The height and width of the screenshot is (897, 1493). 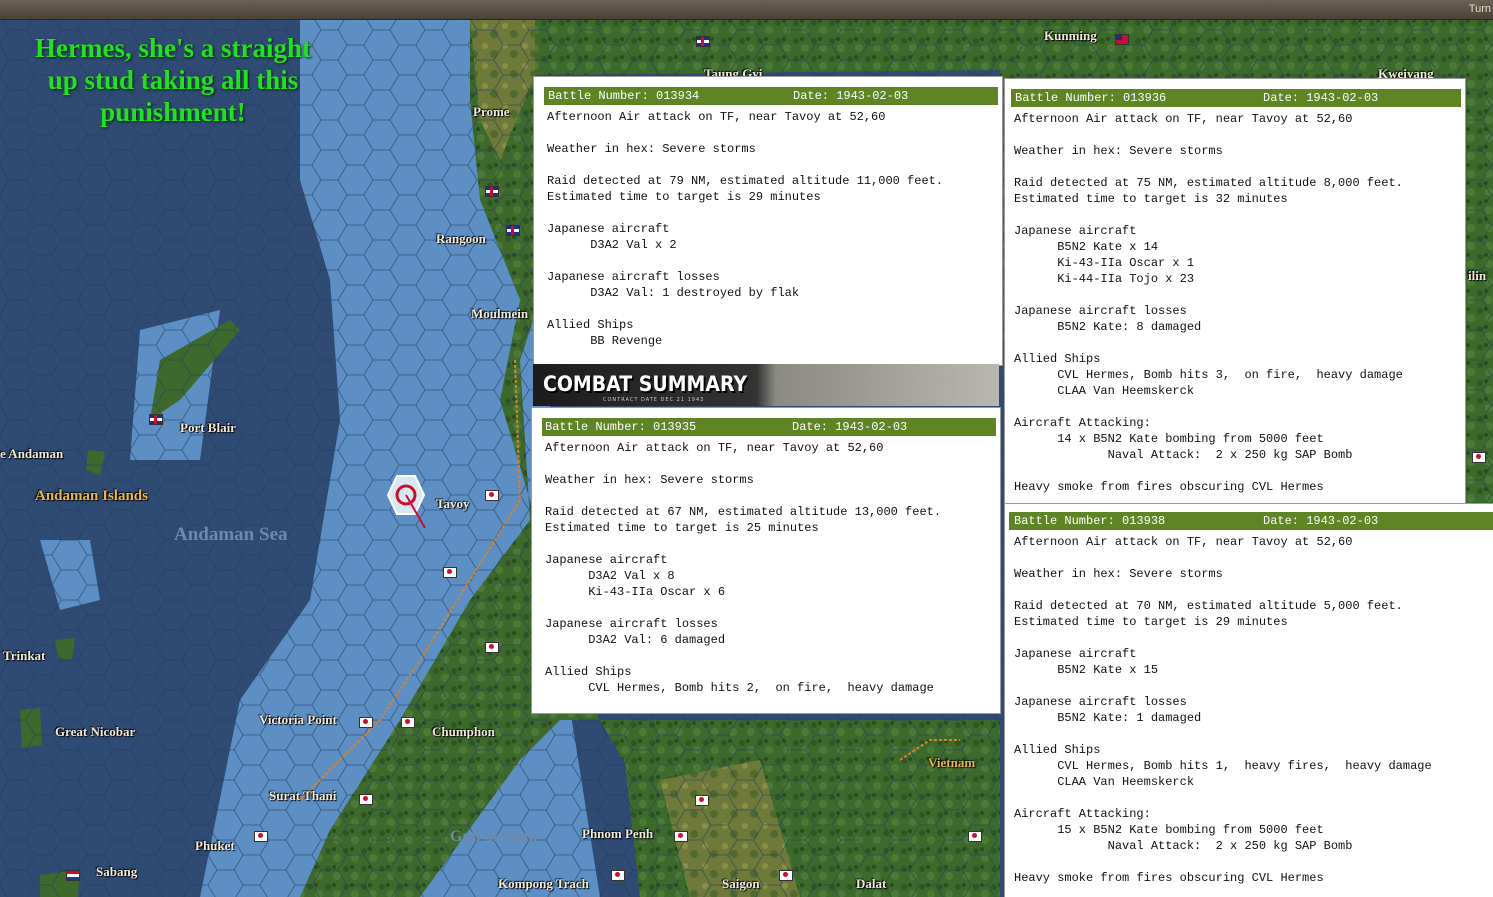 What do you see at coordinates (231, 534) in the screenshot?
I see `sea-andaman-sea: Andaman Sea` at bounding box center [231, 534].